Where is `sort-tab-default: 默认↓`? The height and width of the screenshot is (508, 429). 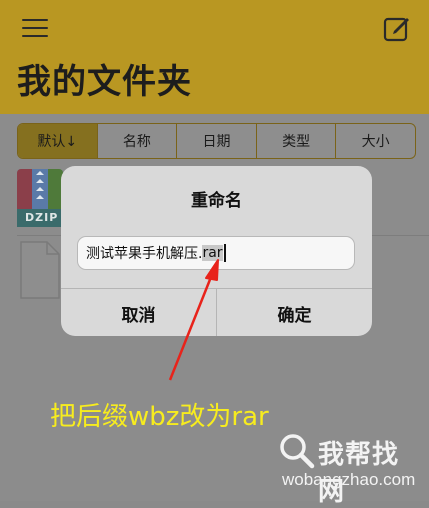
sort-tab-default: 默认↓ is located at coordinates (57, 141).